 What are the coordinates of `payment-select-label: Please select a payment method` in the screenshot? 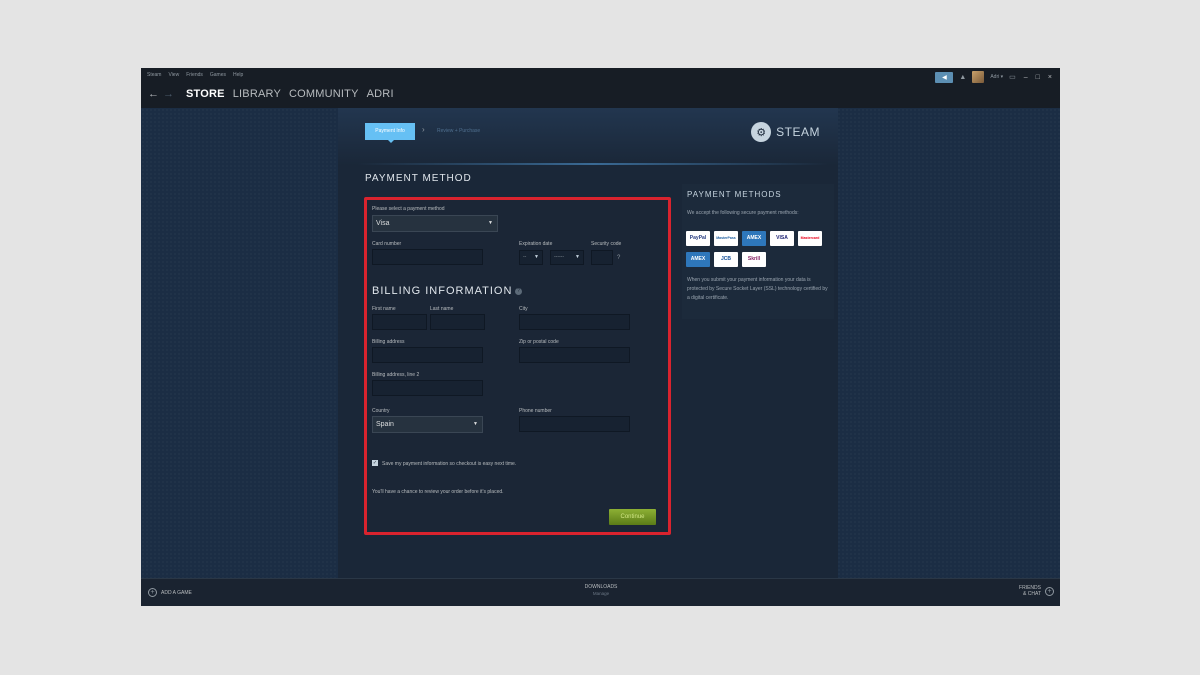 It's located at (408, 209).